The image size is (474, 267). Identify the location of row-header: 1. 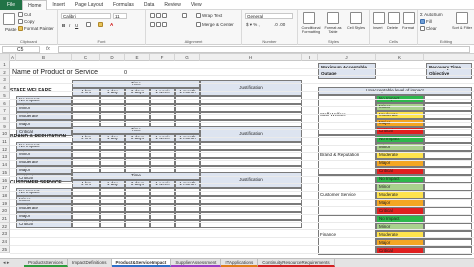
(5, 65).